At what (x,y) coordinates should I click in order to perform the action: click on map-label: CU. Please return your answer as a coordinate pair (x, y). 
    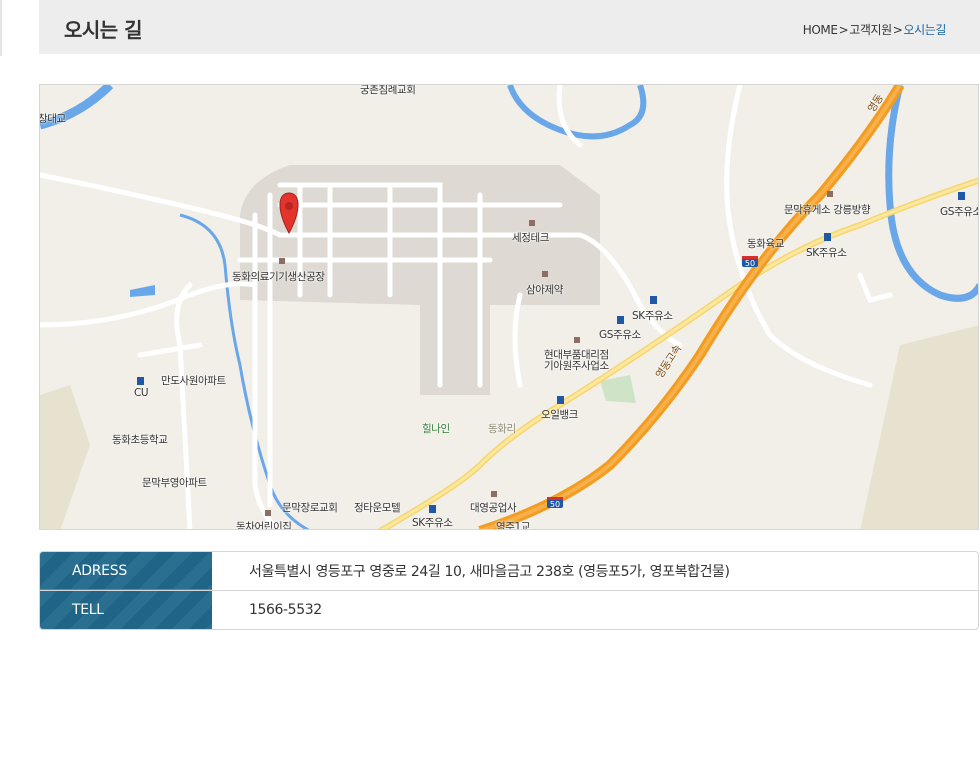
    Looking at the image, I should click on (141, 393).